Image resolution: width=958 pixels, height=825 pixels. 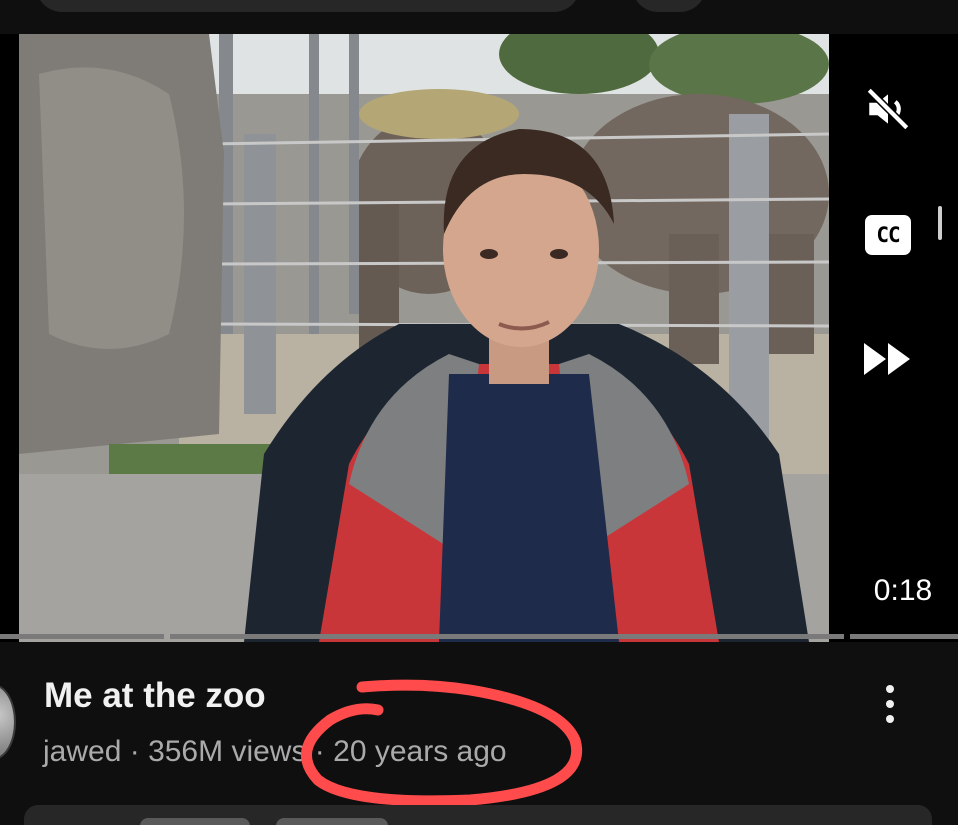 I want to click on mute-button, so click(x=888, y=109).